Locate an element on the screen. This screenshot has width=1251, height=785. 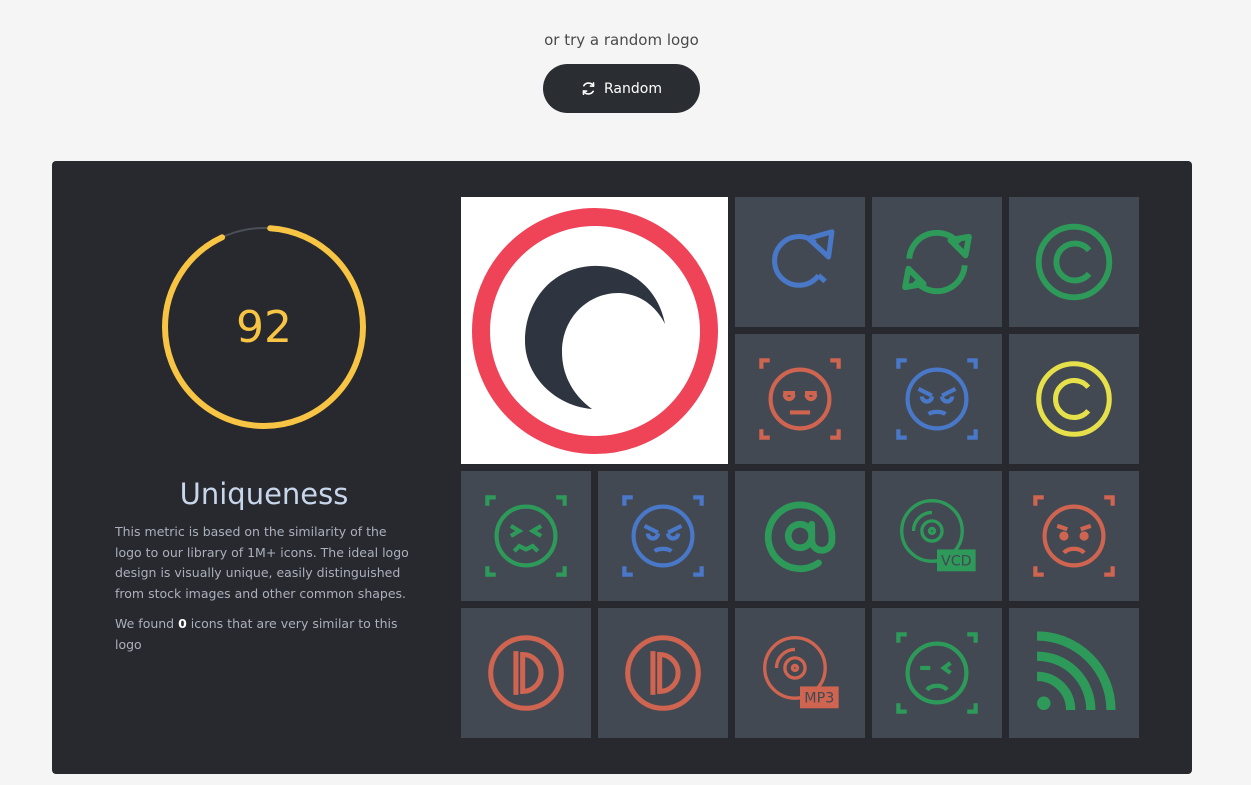
sync-arrows-icon is located at coordinates (937, 262).